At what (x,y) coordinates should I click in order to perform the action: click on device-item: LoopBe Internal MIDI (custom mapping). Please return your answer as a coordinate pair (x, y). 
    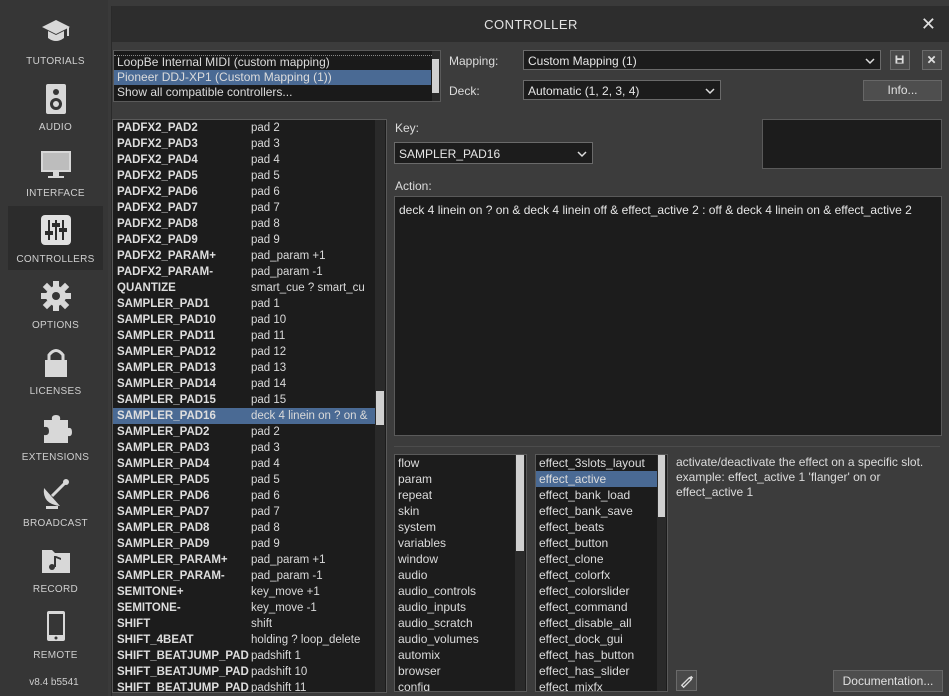
    Looking at the image, I should click on (272, 62).